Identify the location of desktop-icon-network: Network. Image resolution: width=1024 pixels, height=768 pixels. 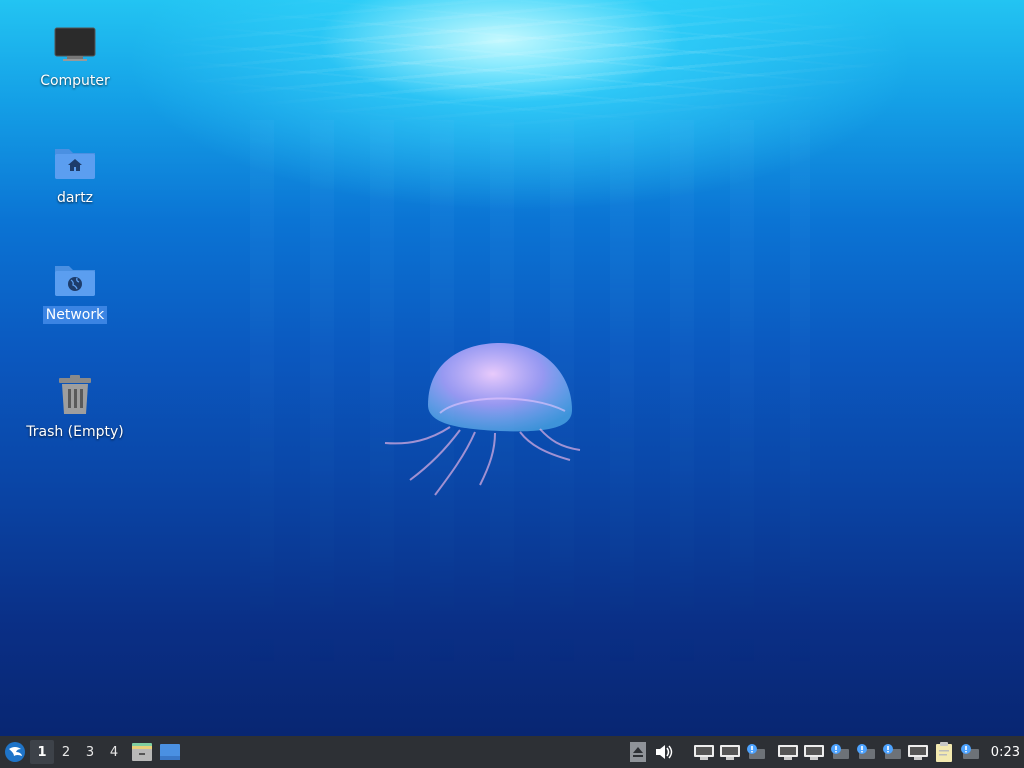
(75, 289).